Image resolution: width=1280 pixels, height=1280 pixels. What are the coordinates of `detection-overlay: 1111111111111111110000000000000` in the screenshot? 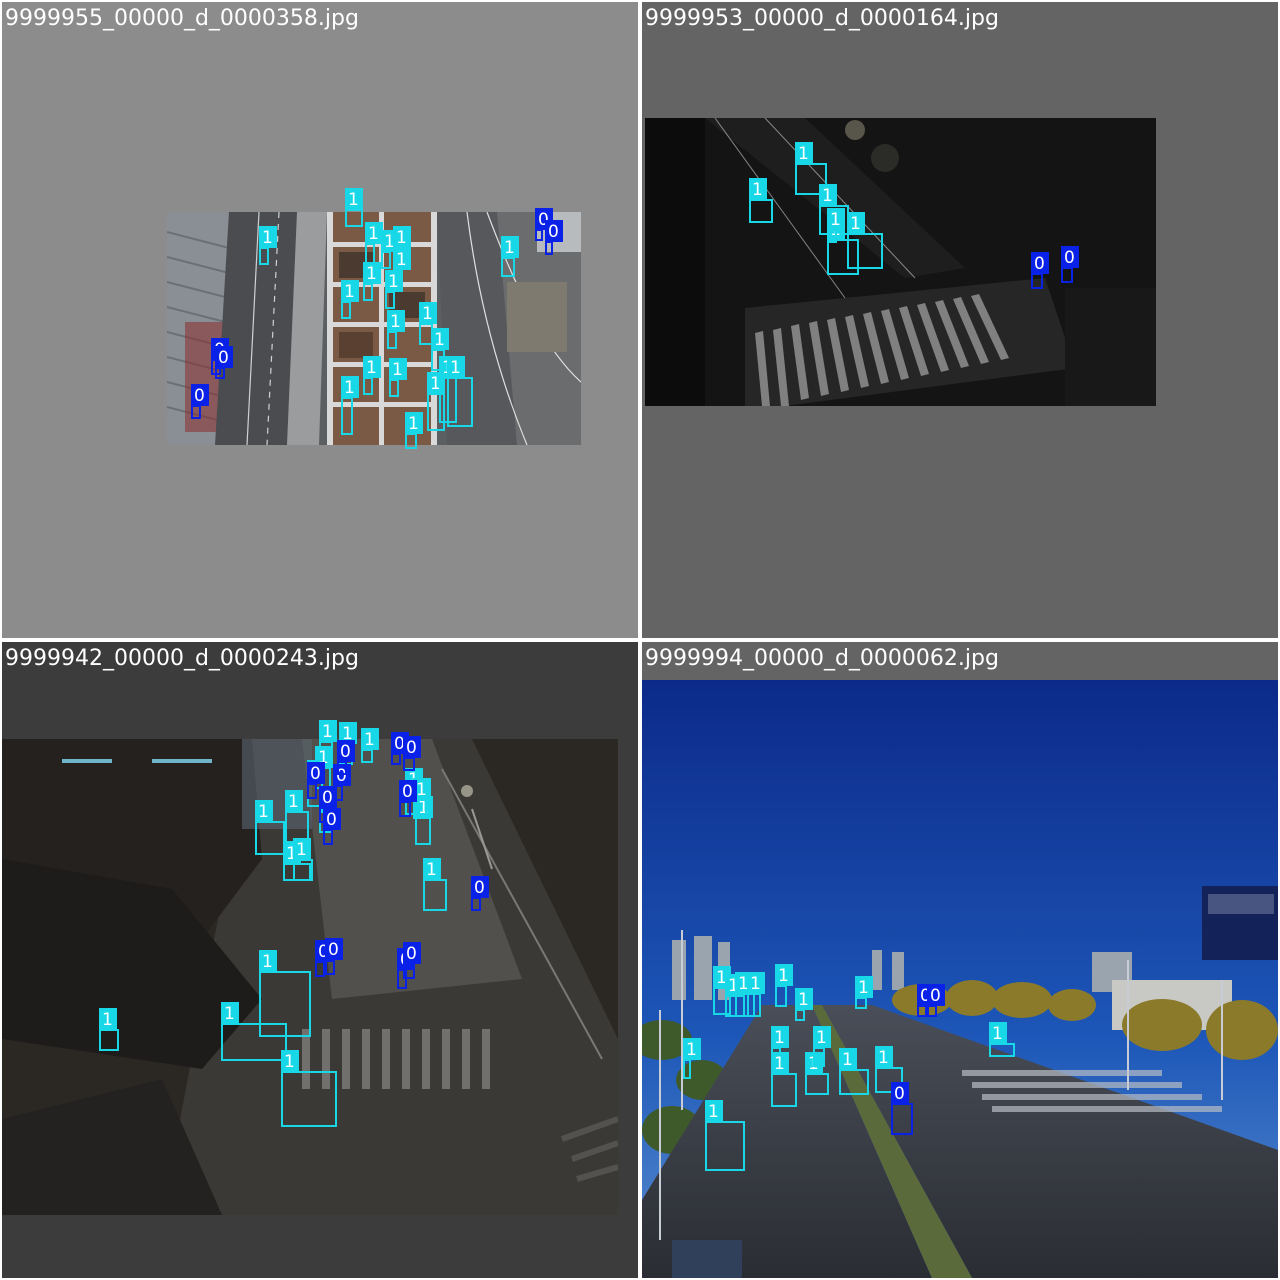 It's located at (294, 923).